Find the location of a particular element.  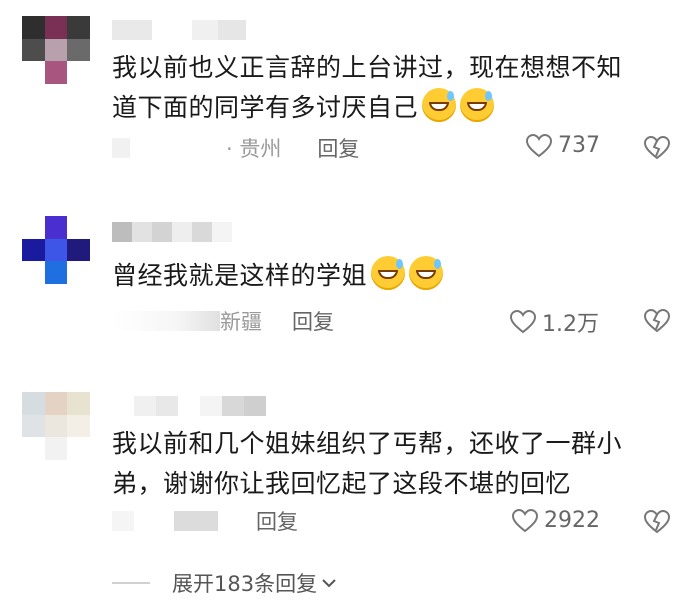

like-count: 1.2万 is located at coordinates (570, 324).